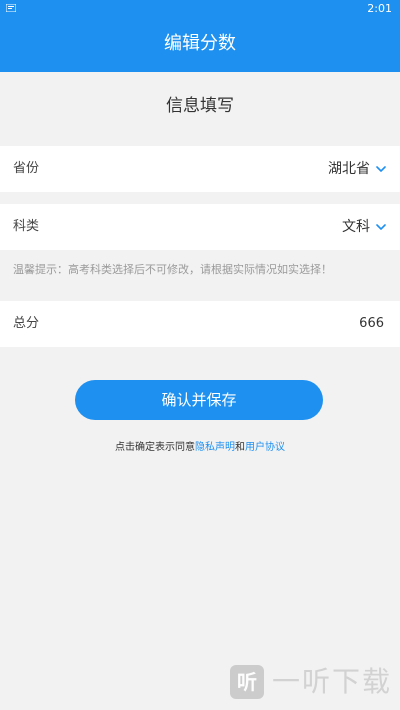 This screenshot has width=400, height=710. What do you see at coordinates (379, 8) in the screenshot?
I see `status-time: 2:01` at bounding box center [379, 8].